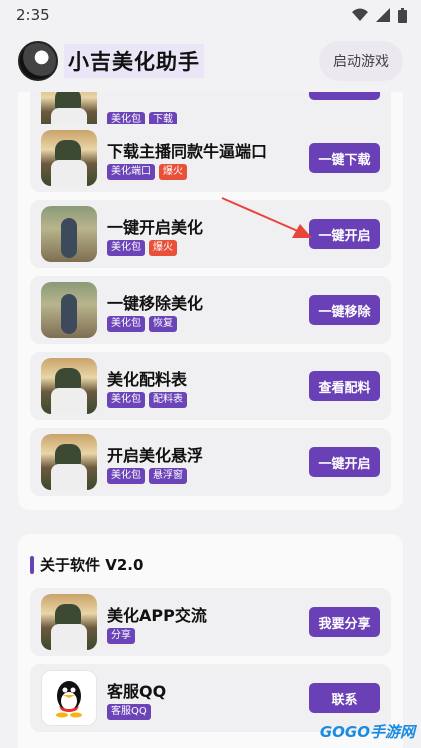 The width and height of the screenshot is (421, 748). What do you see at coordinates (402, 15) in the screenshot?
I see `battery-icon` at bounding box center [402, 15].